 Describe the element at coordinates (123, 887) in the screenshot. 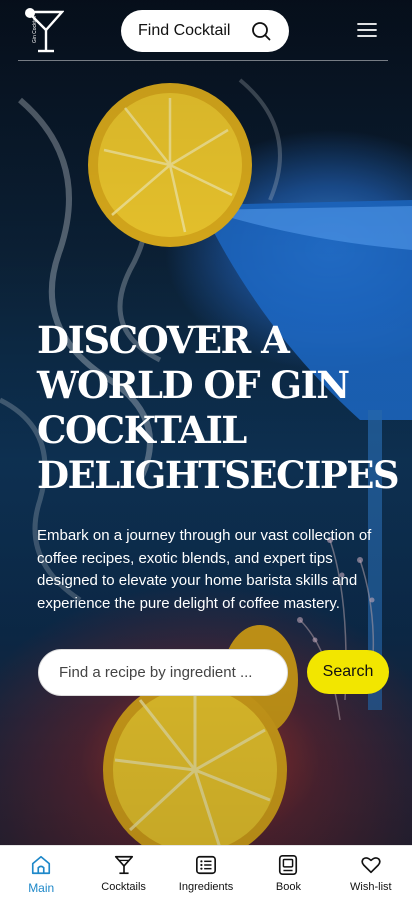

I see `nav-label-cocktails: Cocktails` at that location.